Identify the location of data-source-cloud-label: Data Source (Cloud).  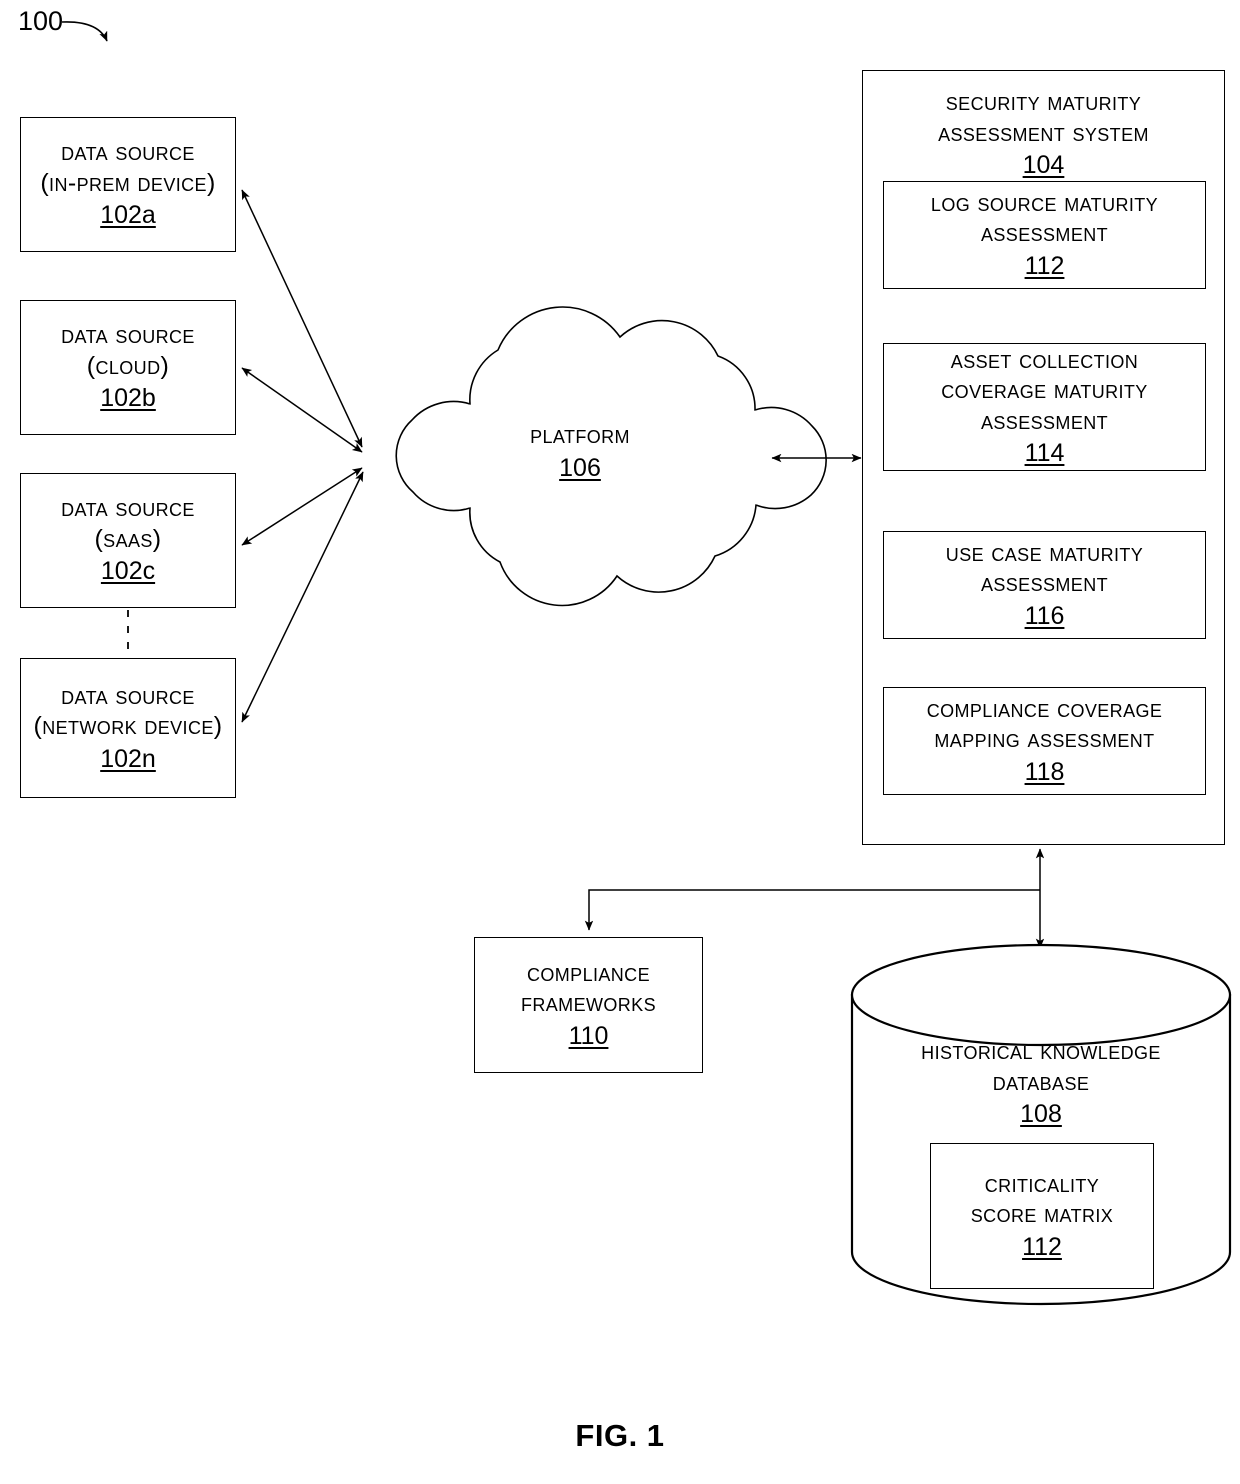
(128, 350).